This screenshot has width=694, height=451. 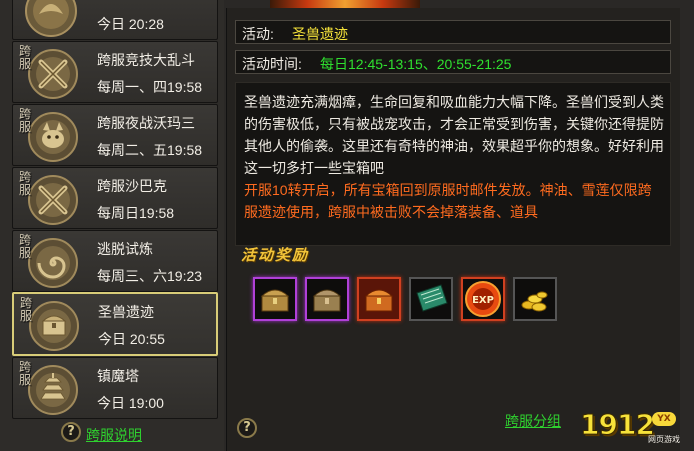 I want to click on red-chest-icon, so click(x=379, y=299).